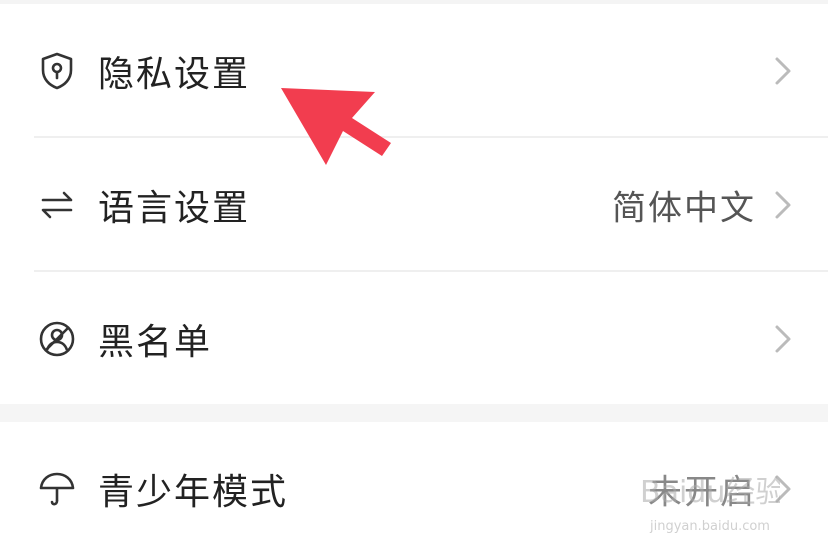  What do you see at coordinates (155, 342) in the screenshot?
I see `settings-item-label: 黑名单` at bounding box center [155, 342].